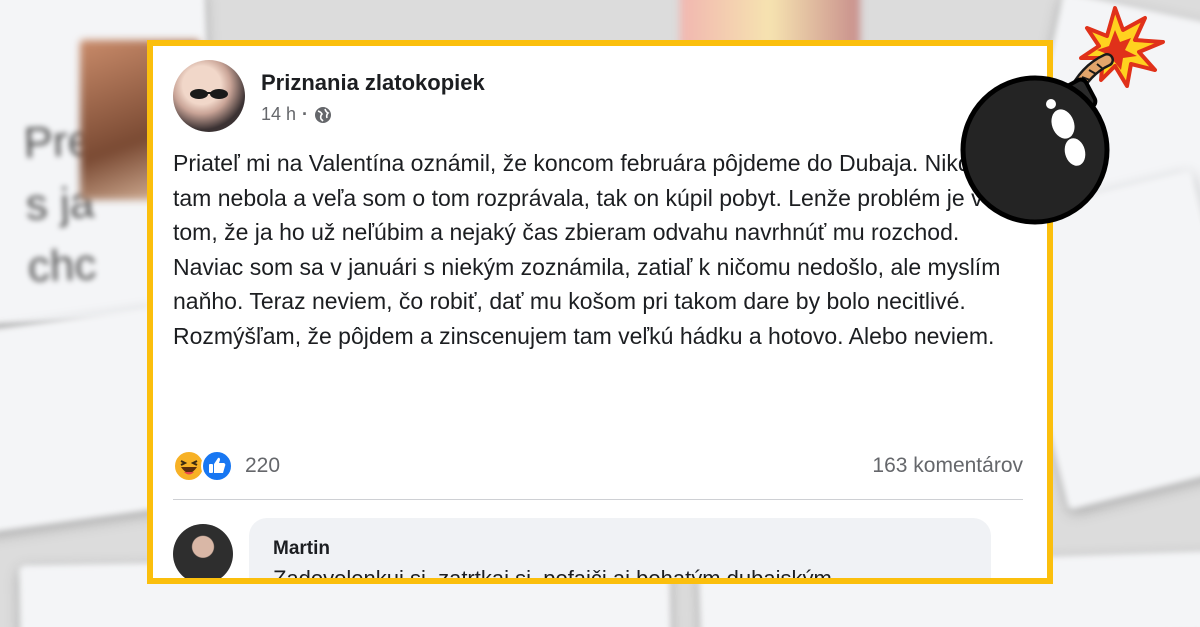 The height and width of the screenshot is (627, 1200). I want to click on reactions-summary: 220, so click(226, 466).